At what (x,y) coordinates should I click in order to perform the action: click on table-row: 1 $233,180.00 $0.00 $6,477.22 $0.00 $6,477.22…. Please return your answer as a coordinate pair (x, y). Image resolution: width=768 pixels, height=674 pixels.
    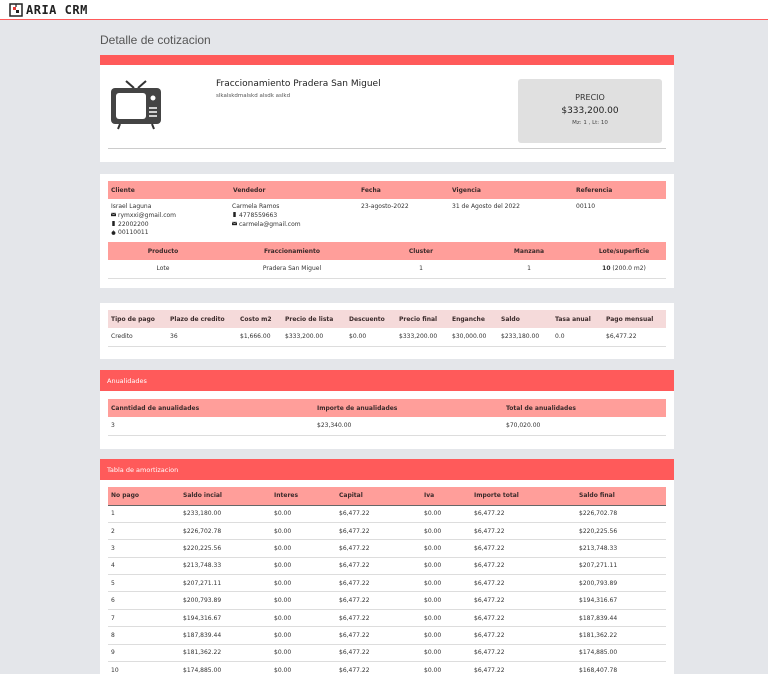
    Looking at the image, I should click on (387, 514).